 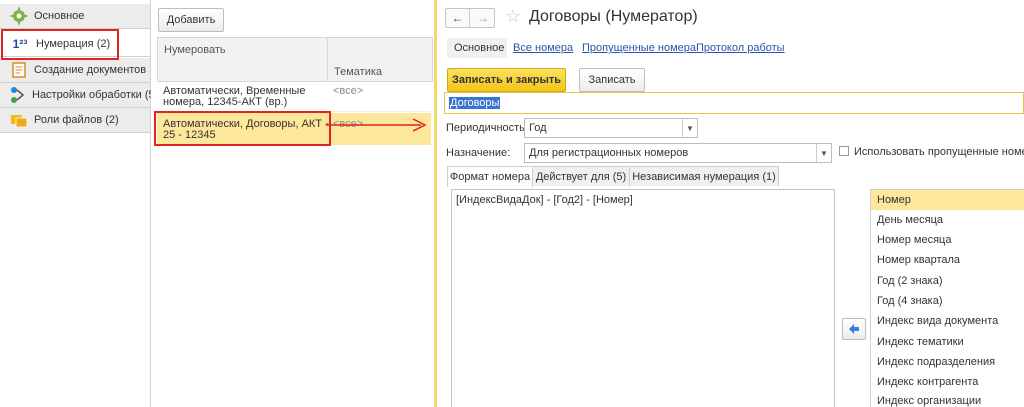 I want to click on format-value: [ИндексВидаДок] - [Год2] - [Номер], so click(x=544, y=200).